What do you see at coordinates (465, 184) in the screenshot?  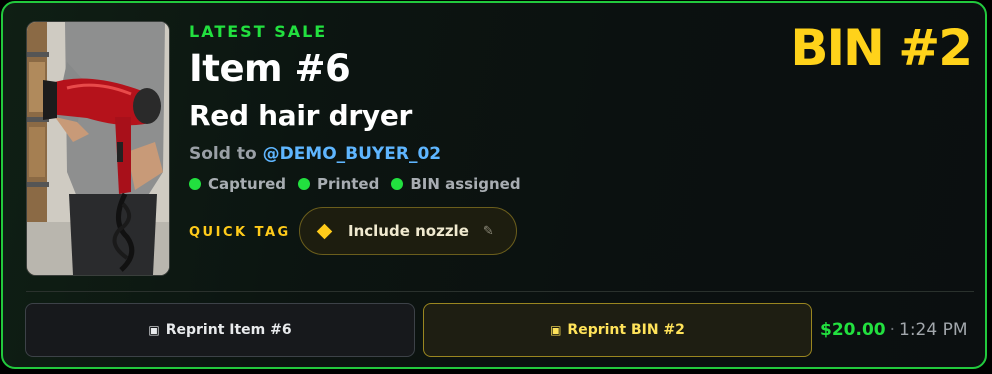 I see `status-label: BIN assigned` at bounding box center [465, 184].